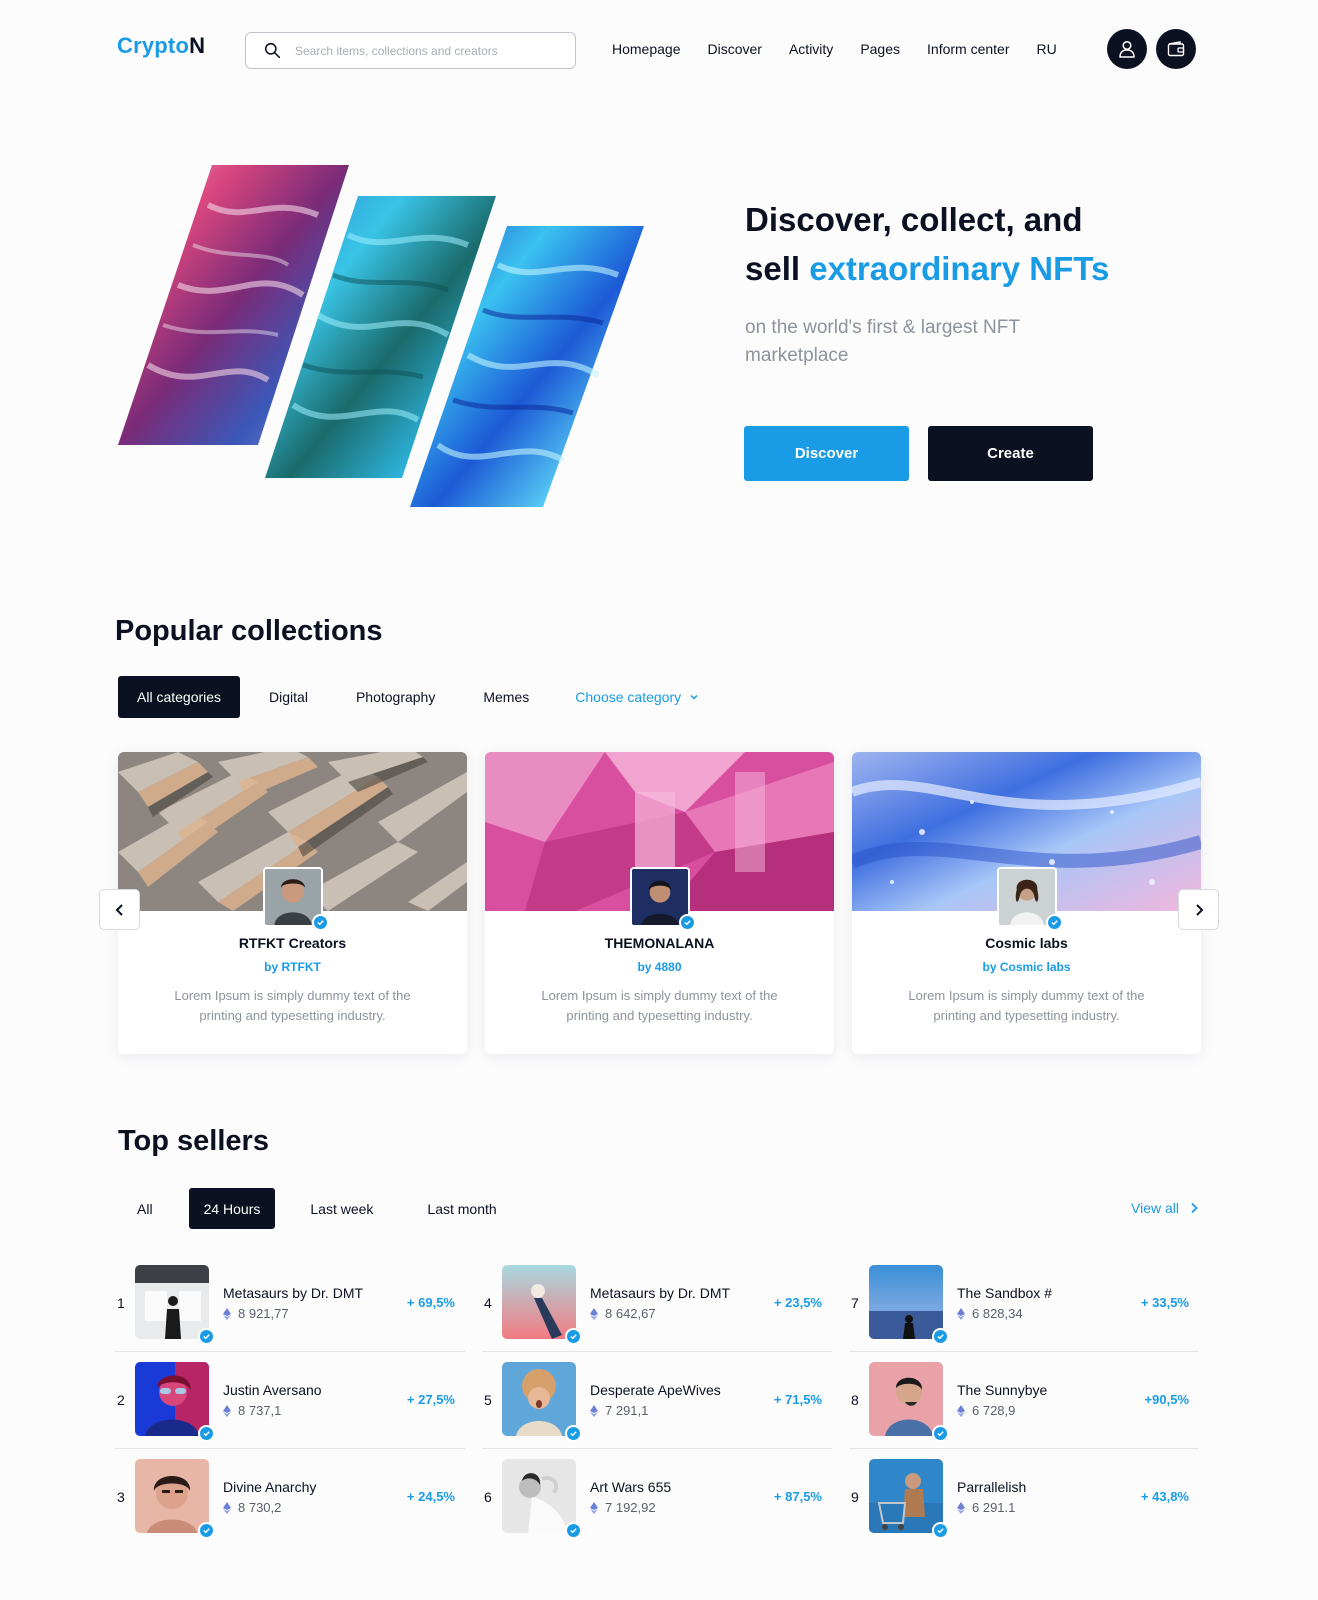  I want to click on seller-price-value: 6 828,34, so click(997, 1313).